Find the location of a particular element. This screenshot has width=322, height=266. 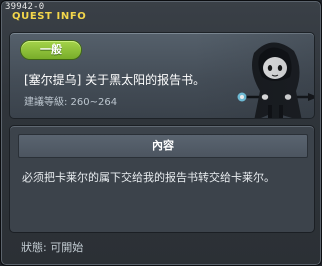

hooded-npc-icon is located at coordinates (275, 80).